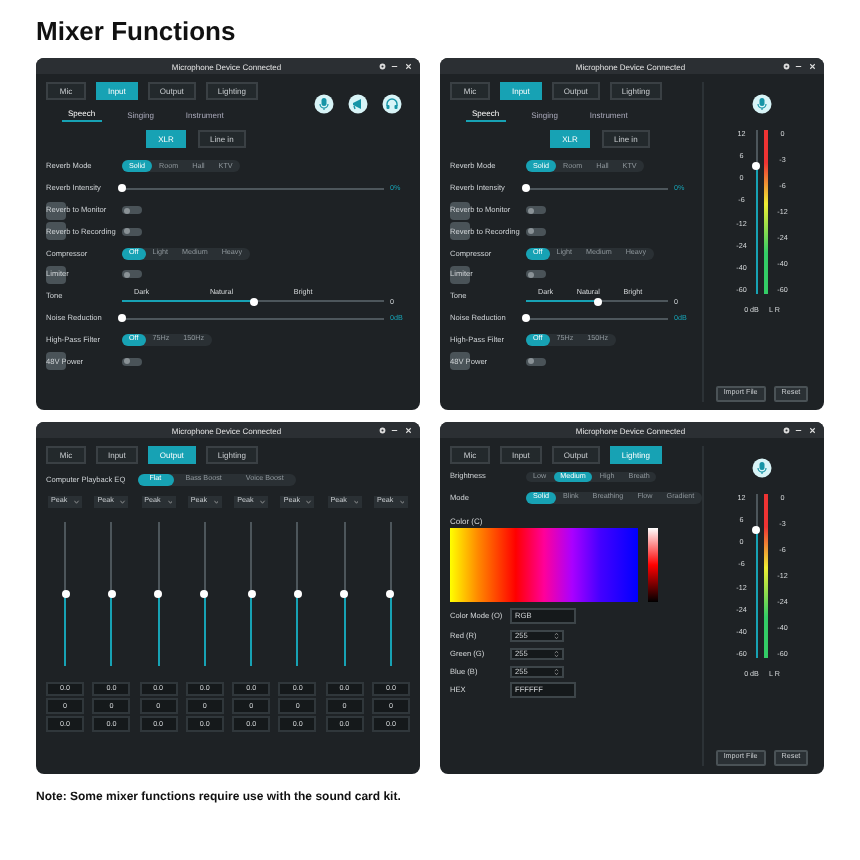 This screenshot has height=860, width=860. What do you see at coordinates (544, 565) in the screenshot?
I see `color-spectrum` at bounding box center [544, 565].